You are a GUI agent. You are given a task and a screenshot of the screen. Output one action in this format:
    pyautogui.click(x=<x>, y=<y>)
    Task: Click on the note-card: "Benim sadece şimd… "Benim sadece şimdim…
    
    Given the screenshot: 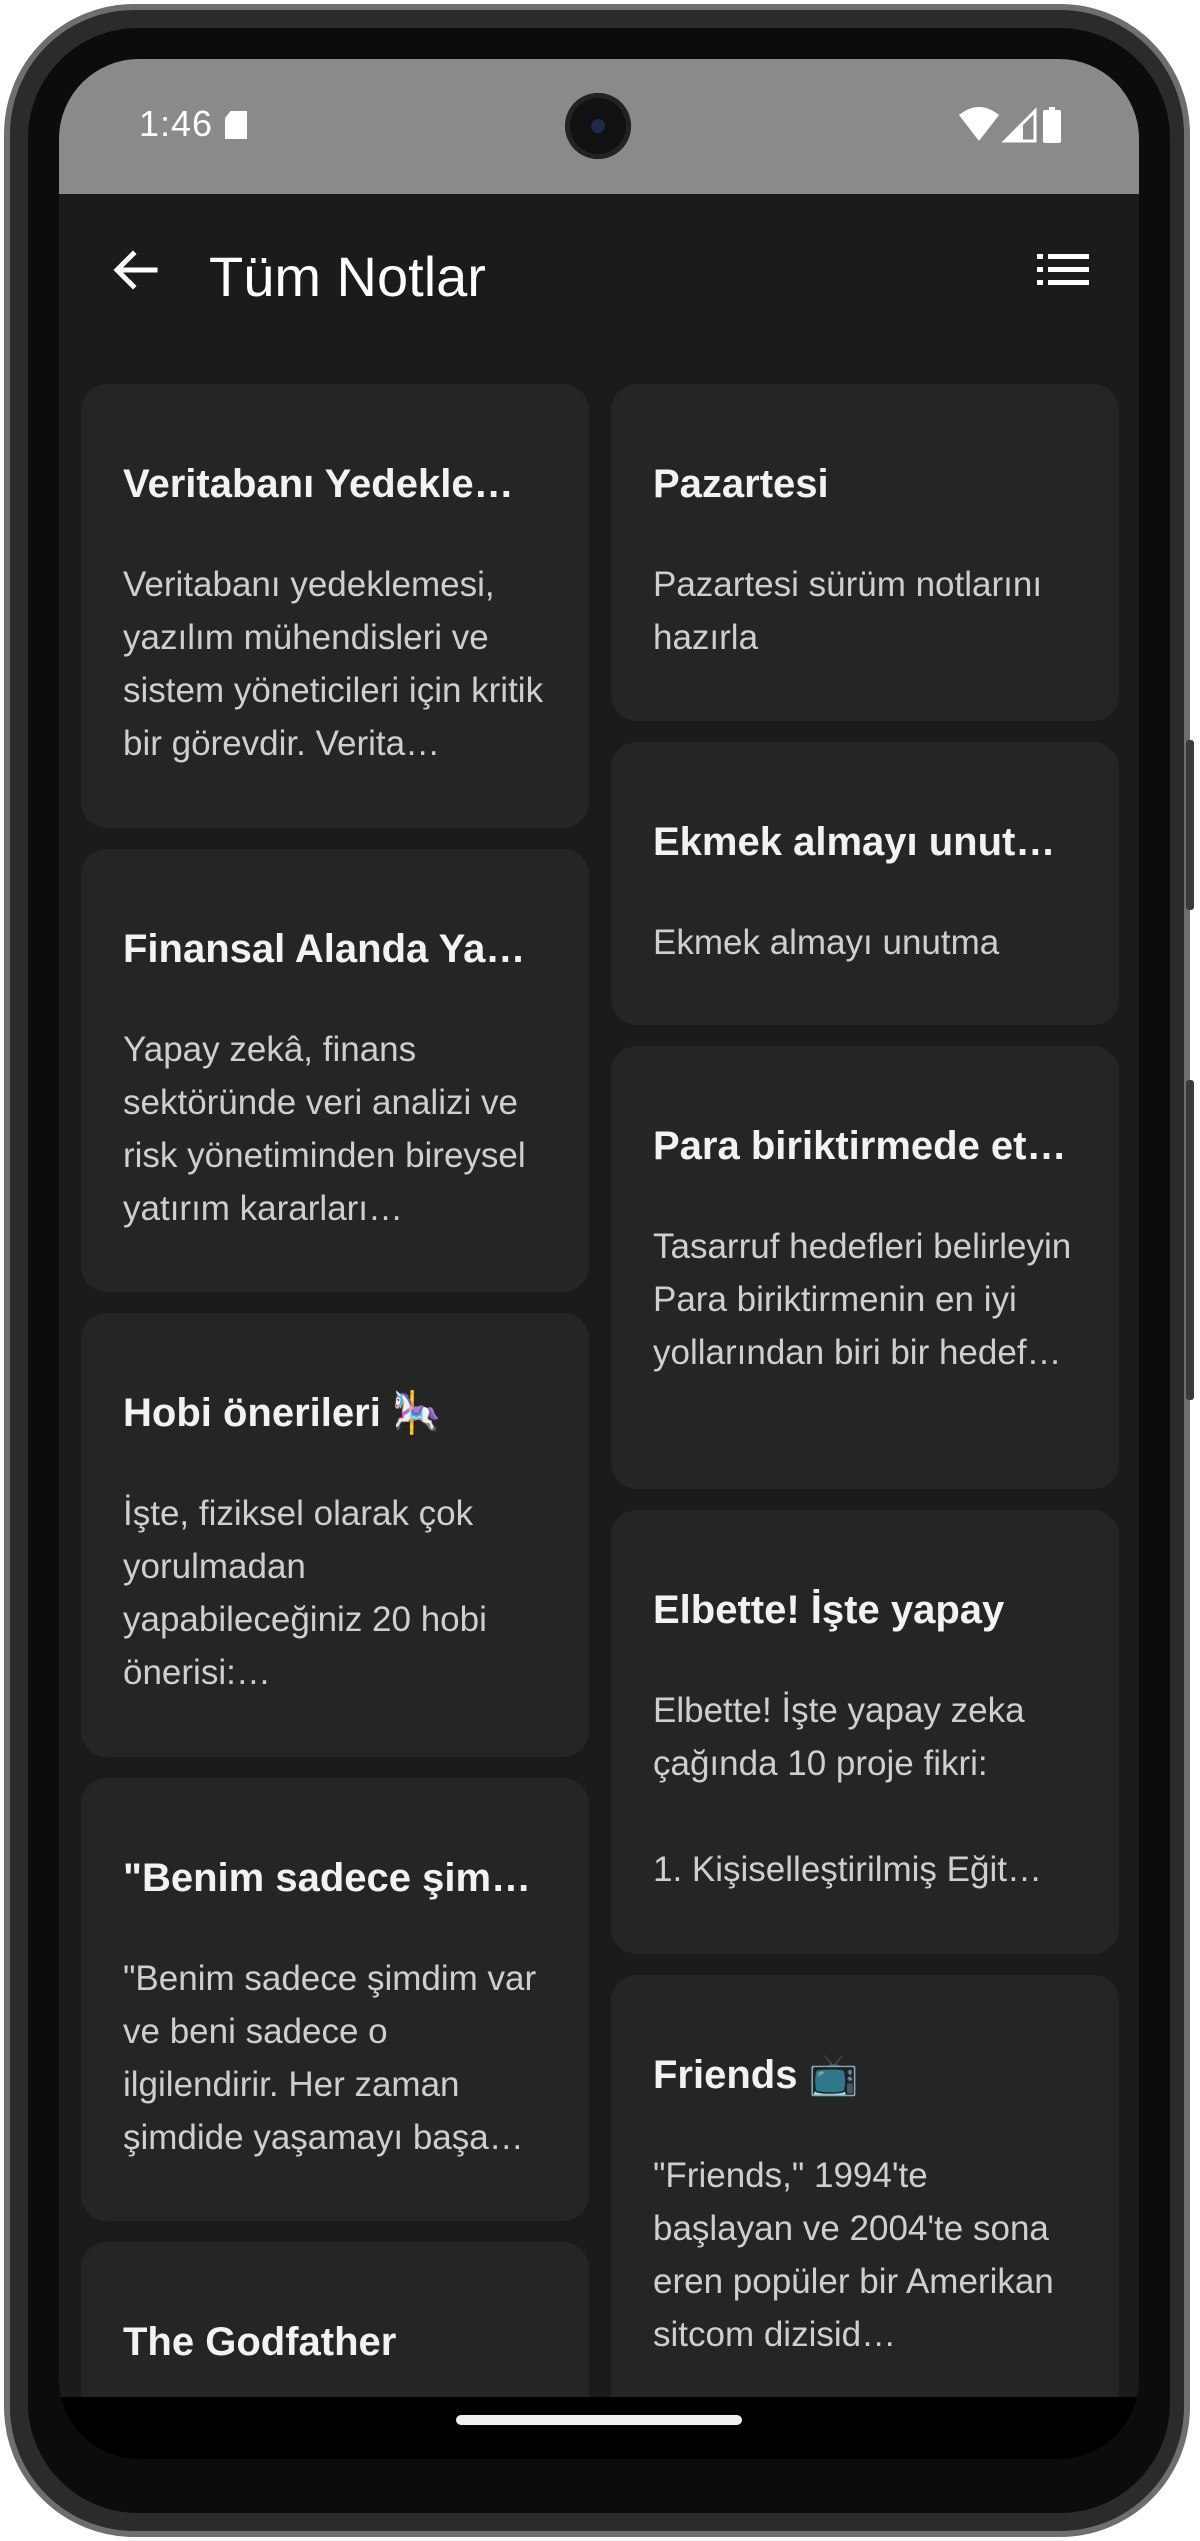 What is the action you would take?
    pyautogui.click(x=335, y=1999)
    